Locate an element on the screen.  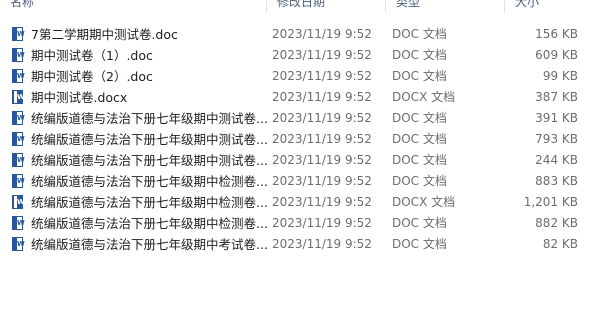
file-size: 387 KB is located at coordinates (556, 97).